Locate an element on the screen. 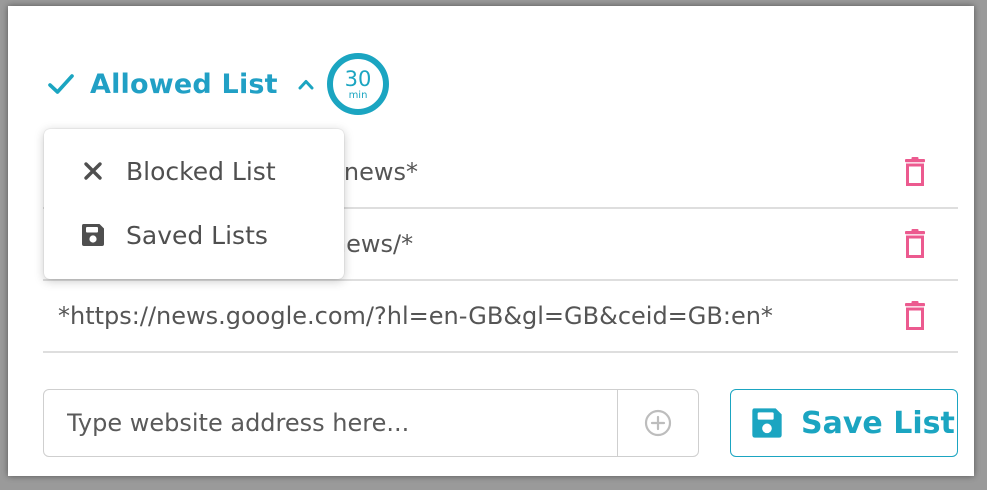 This screenshot has width=987, height=490. chevron-up-icon is located at coordinates (306, 84).